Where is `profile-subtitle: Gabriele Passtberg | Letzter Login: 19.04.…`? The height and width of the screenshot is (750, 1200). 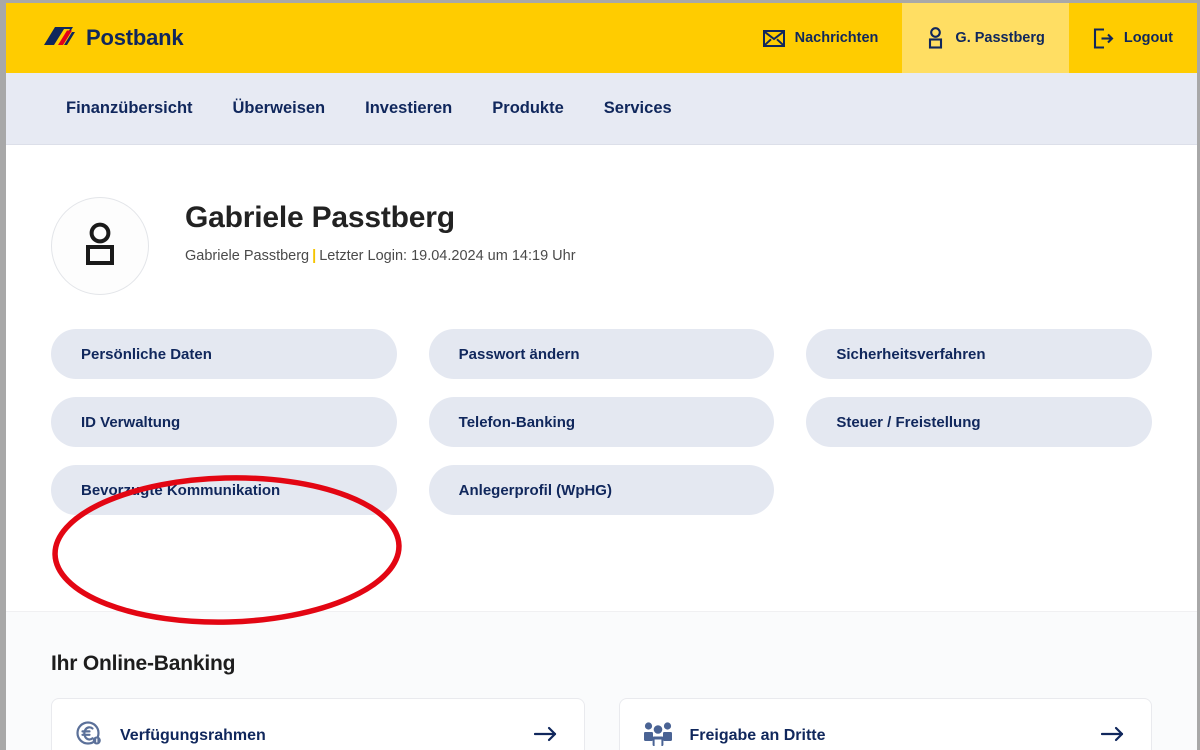 profile-subtitle: Gabriele Passtberg | Letzter Login: 19.04.… is located at coordinates (380, 256).